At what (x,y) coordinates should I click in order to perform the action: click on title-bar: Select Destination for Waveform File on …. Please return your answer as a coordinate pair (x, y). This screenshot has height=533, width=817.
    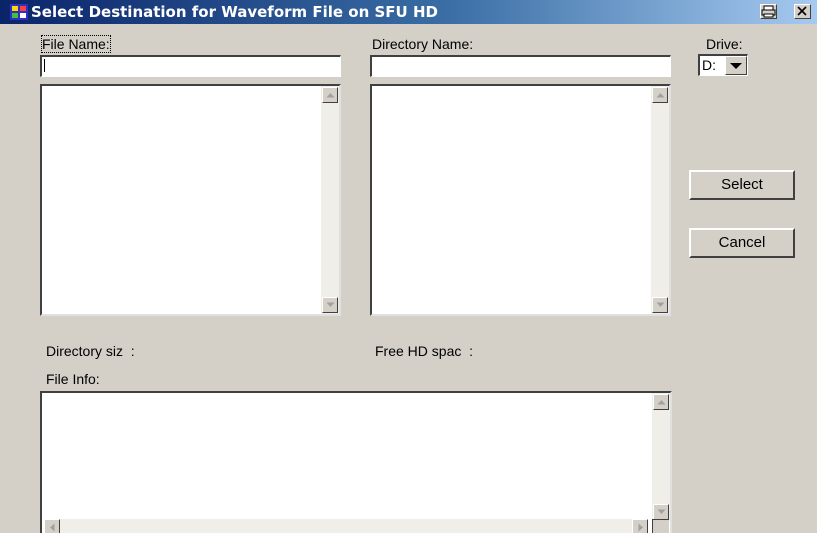
    Looking at the image, I should click on (408, 12).